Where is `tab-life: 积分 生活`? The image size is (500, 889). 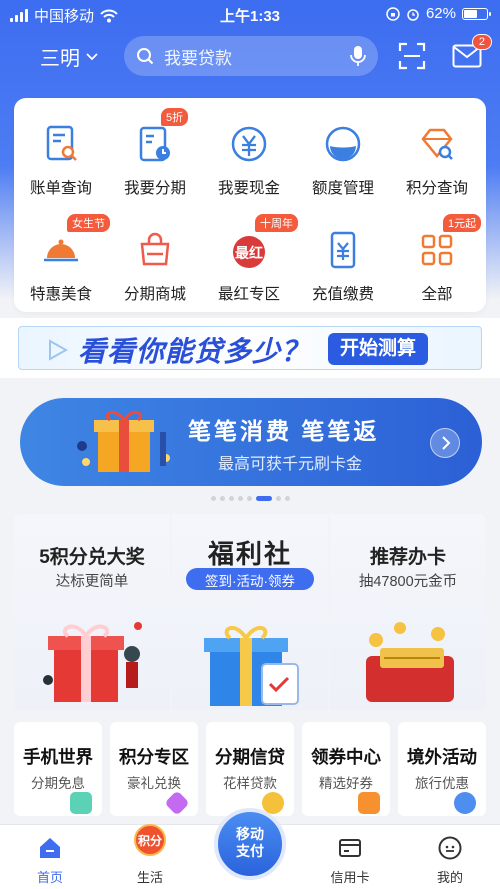
tab-life: 积分 生活 is located at coordinates (150, 855).